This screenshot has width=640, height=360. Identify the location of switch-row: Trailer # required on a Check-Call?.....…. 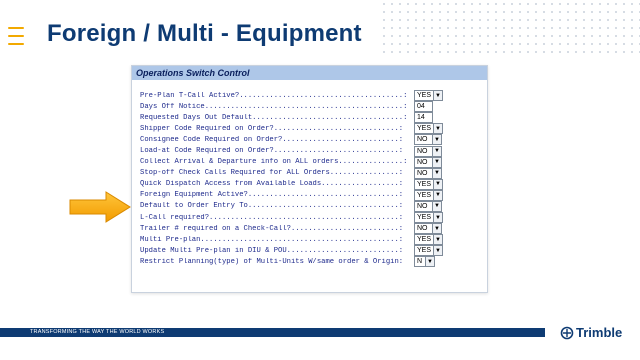
(291, 229).